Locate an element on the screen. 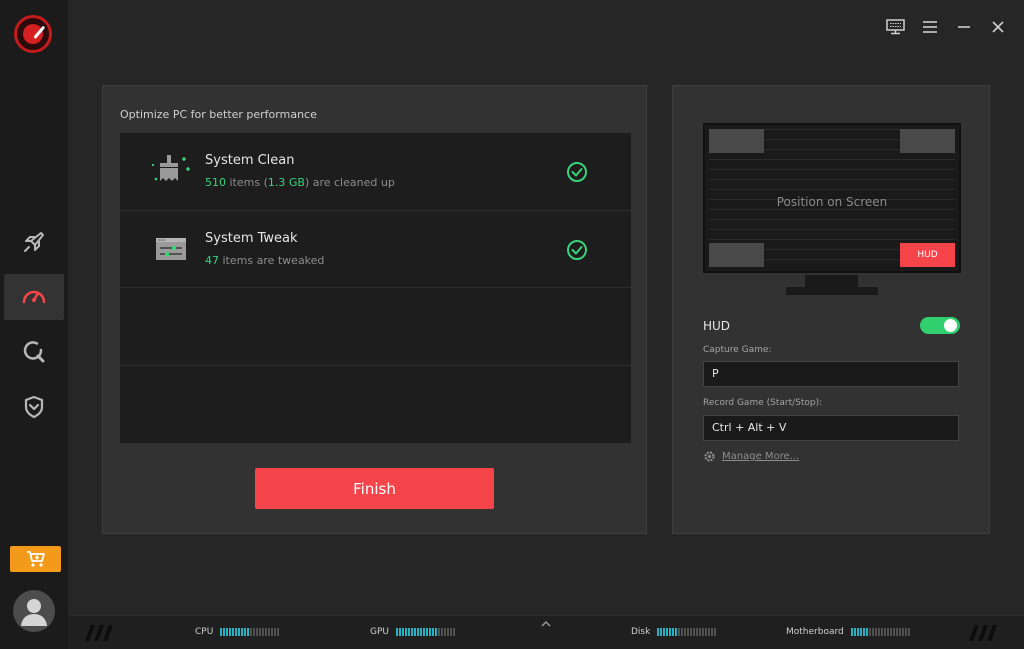  display-settings-button is located at coordinates (895, 27).